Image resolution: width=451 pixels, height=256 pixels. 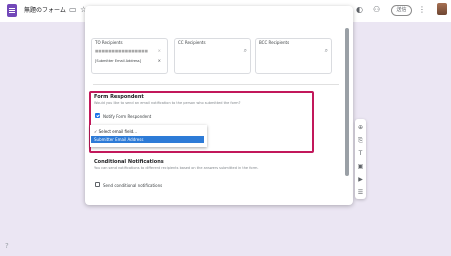 I want to click on recipient-chip-label: ■■■■■■■■■■■■■■■■, so click(x=121, y=51).